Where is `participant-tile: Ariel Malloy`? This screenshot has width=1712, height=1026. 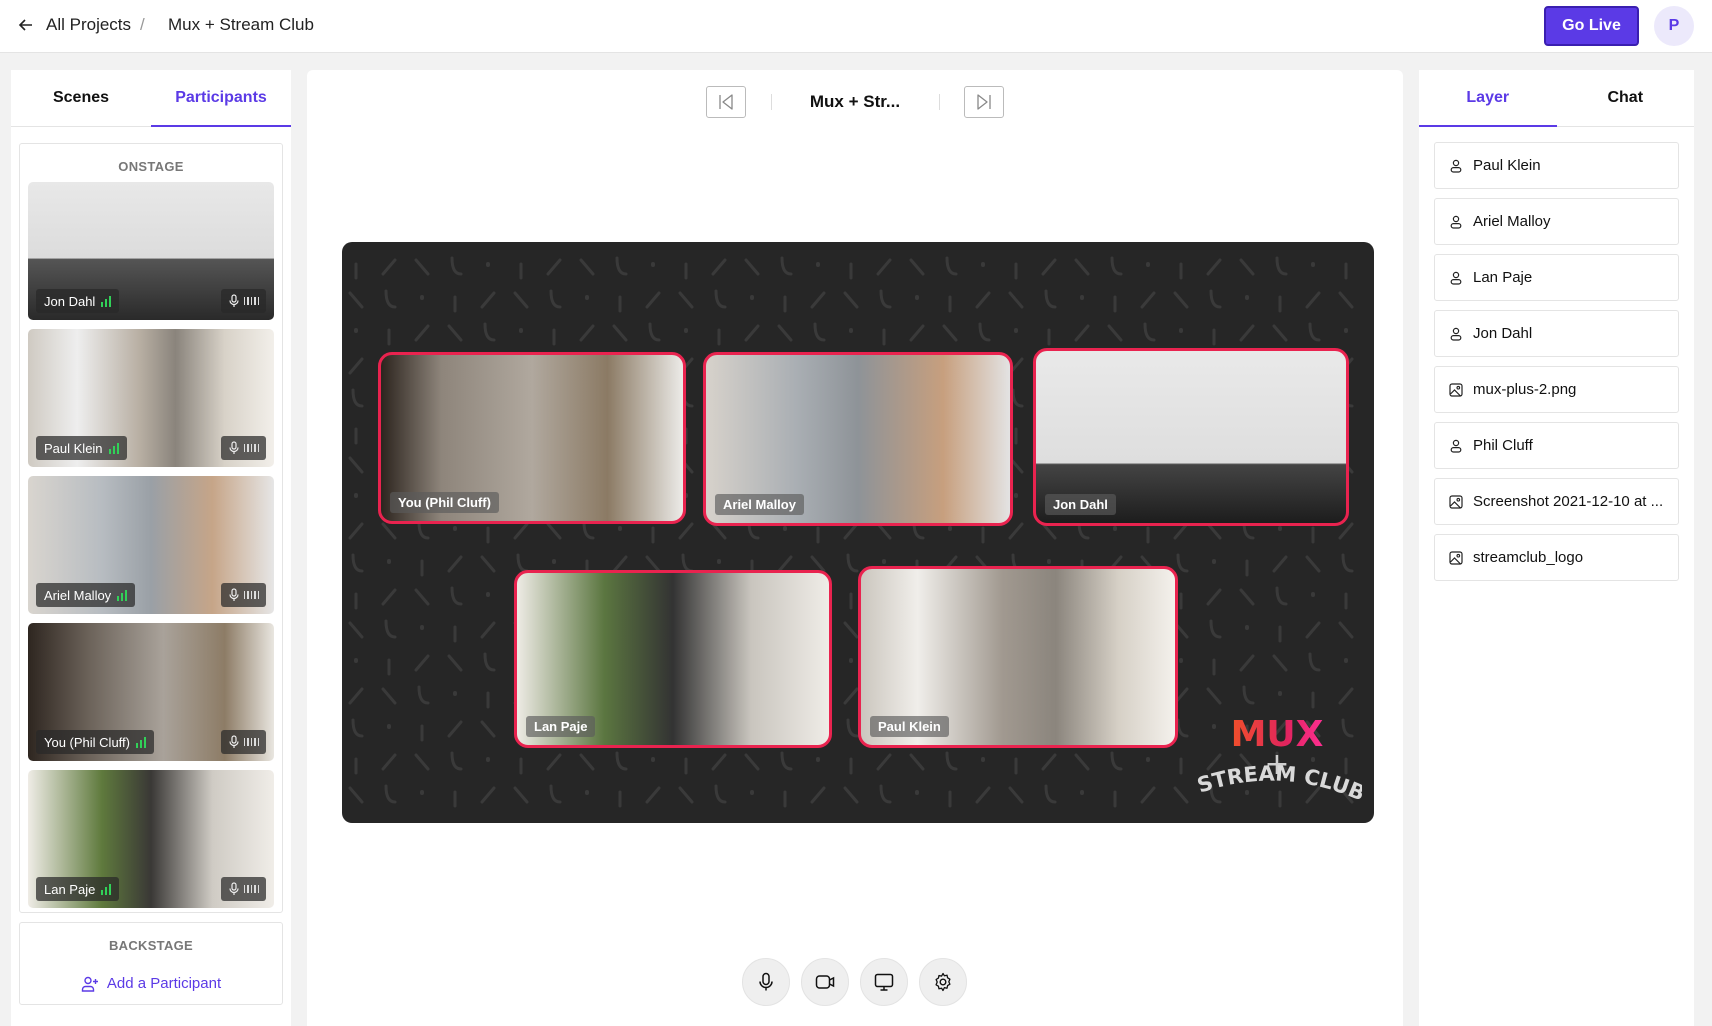
participant-tile: Ariel Malloy is located at coordinates (151, 545).